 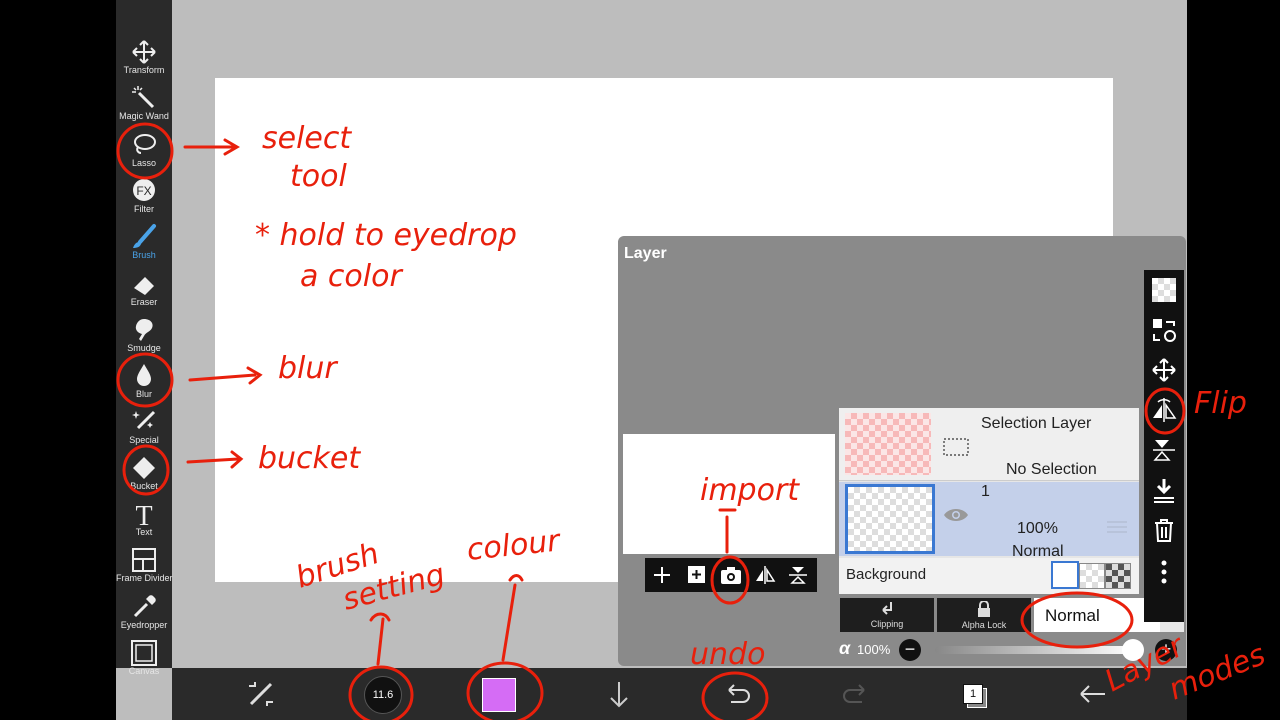 I want to click on tool-label: Magic Wand, so click(x=144, y=116).